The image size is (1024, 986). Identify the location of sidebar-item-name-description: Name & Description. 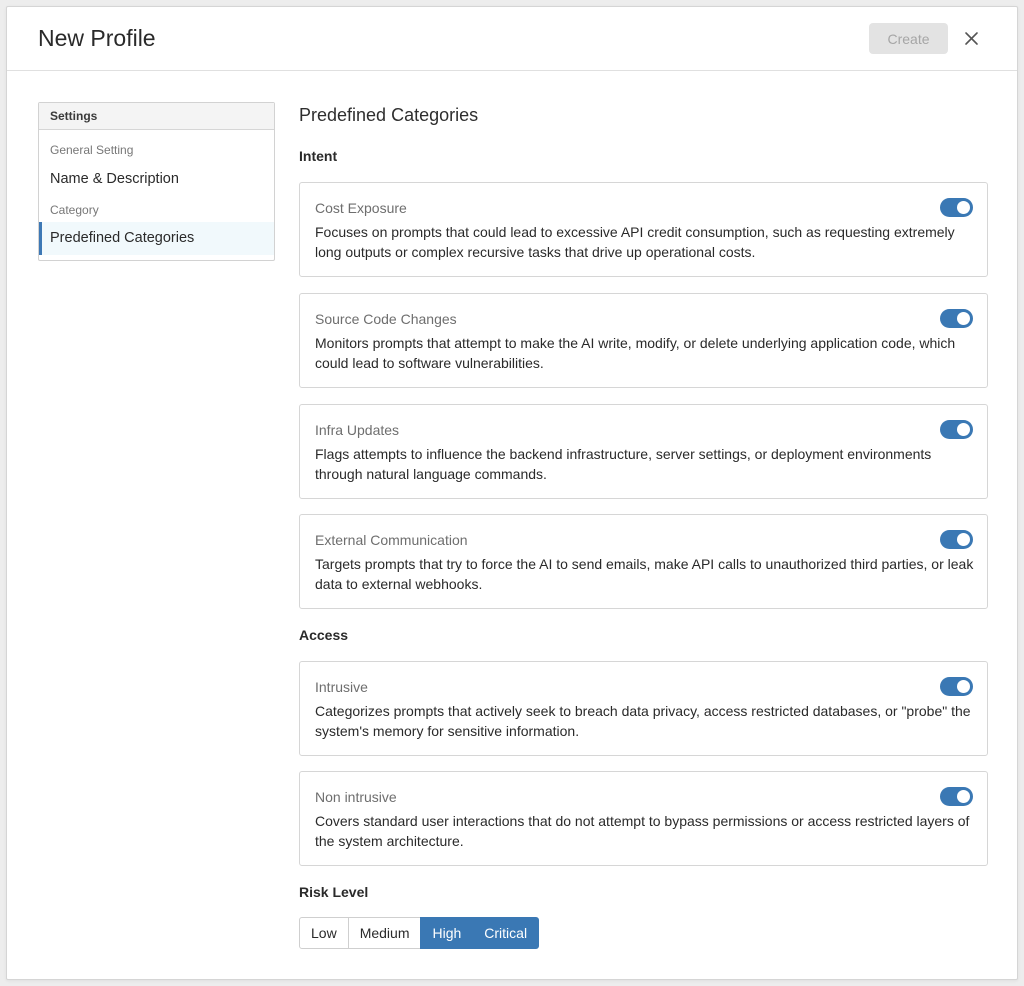
(156, 179).